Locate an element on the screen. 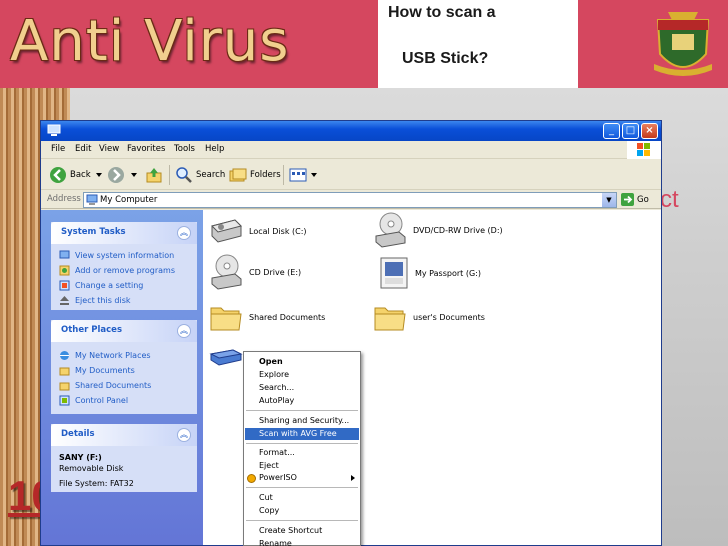 Image resolution: width=728 pixels, height=546 pixels. views-dropdown-icon is located at coordinates (314, 175).